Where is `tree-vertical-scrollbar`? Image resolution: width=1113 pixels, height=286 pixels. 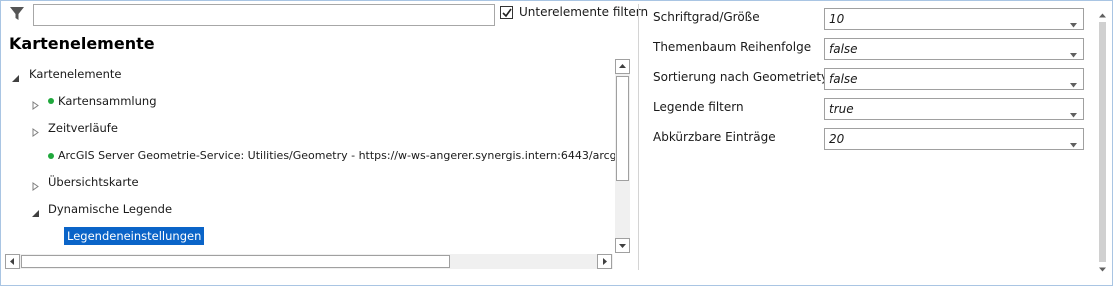 tree-vertical-scrollbar is located at coordinates (622, 156).